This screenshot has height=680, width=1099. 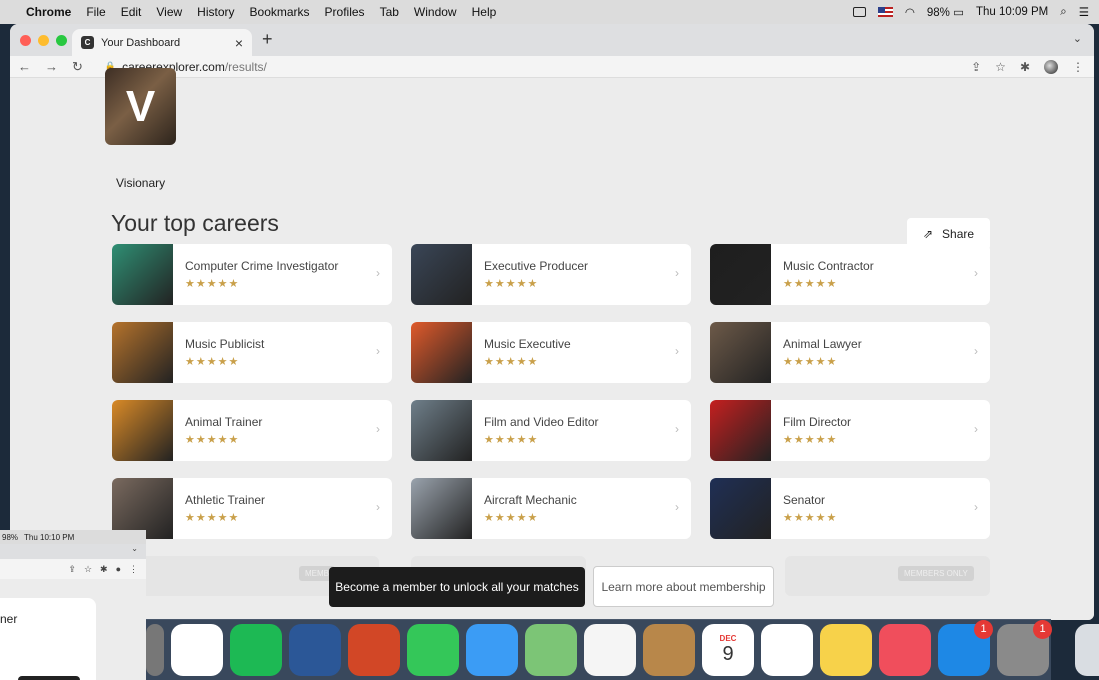 I want to click on forward-arrow-icon: →, so click(x=51, y=66).